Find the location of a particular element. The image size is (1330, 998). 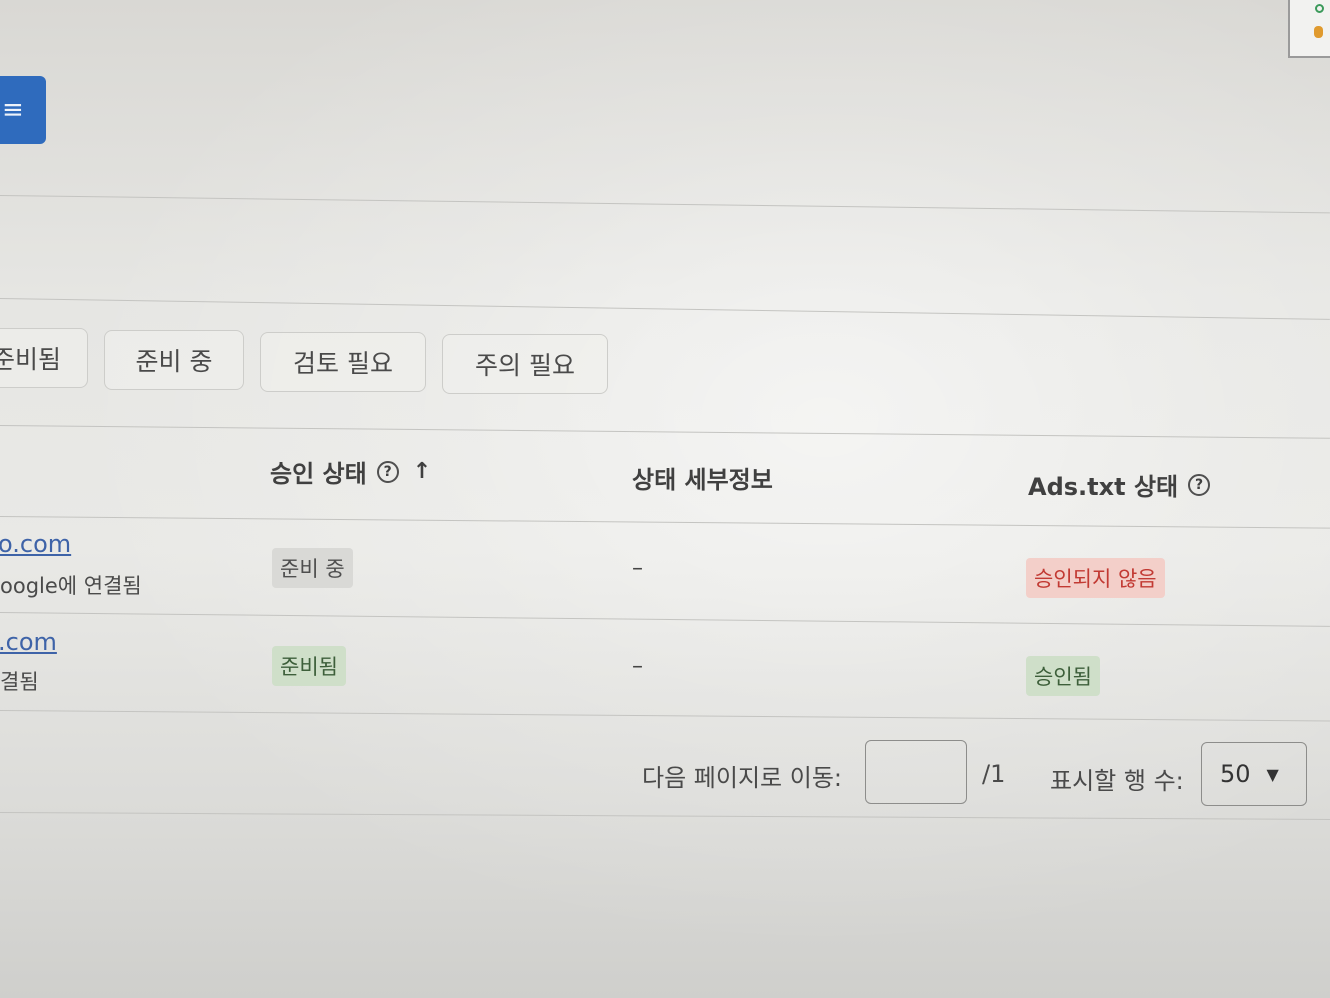

header-label: 상태 세부정보 is located at coordinates (702, 480).